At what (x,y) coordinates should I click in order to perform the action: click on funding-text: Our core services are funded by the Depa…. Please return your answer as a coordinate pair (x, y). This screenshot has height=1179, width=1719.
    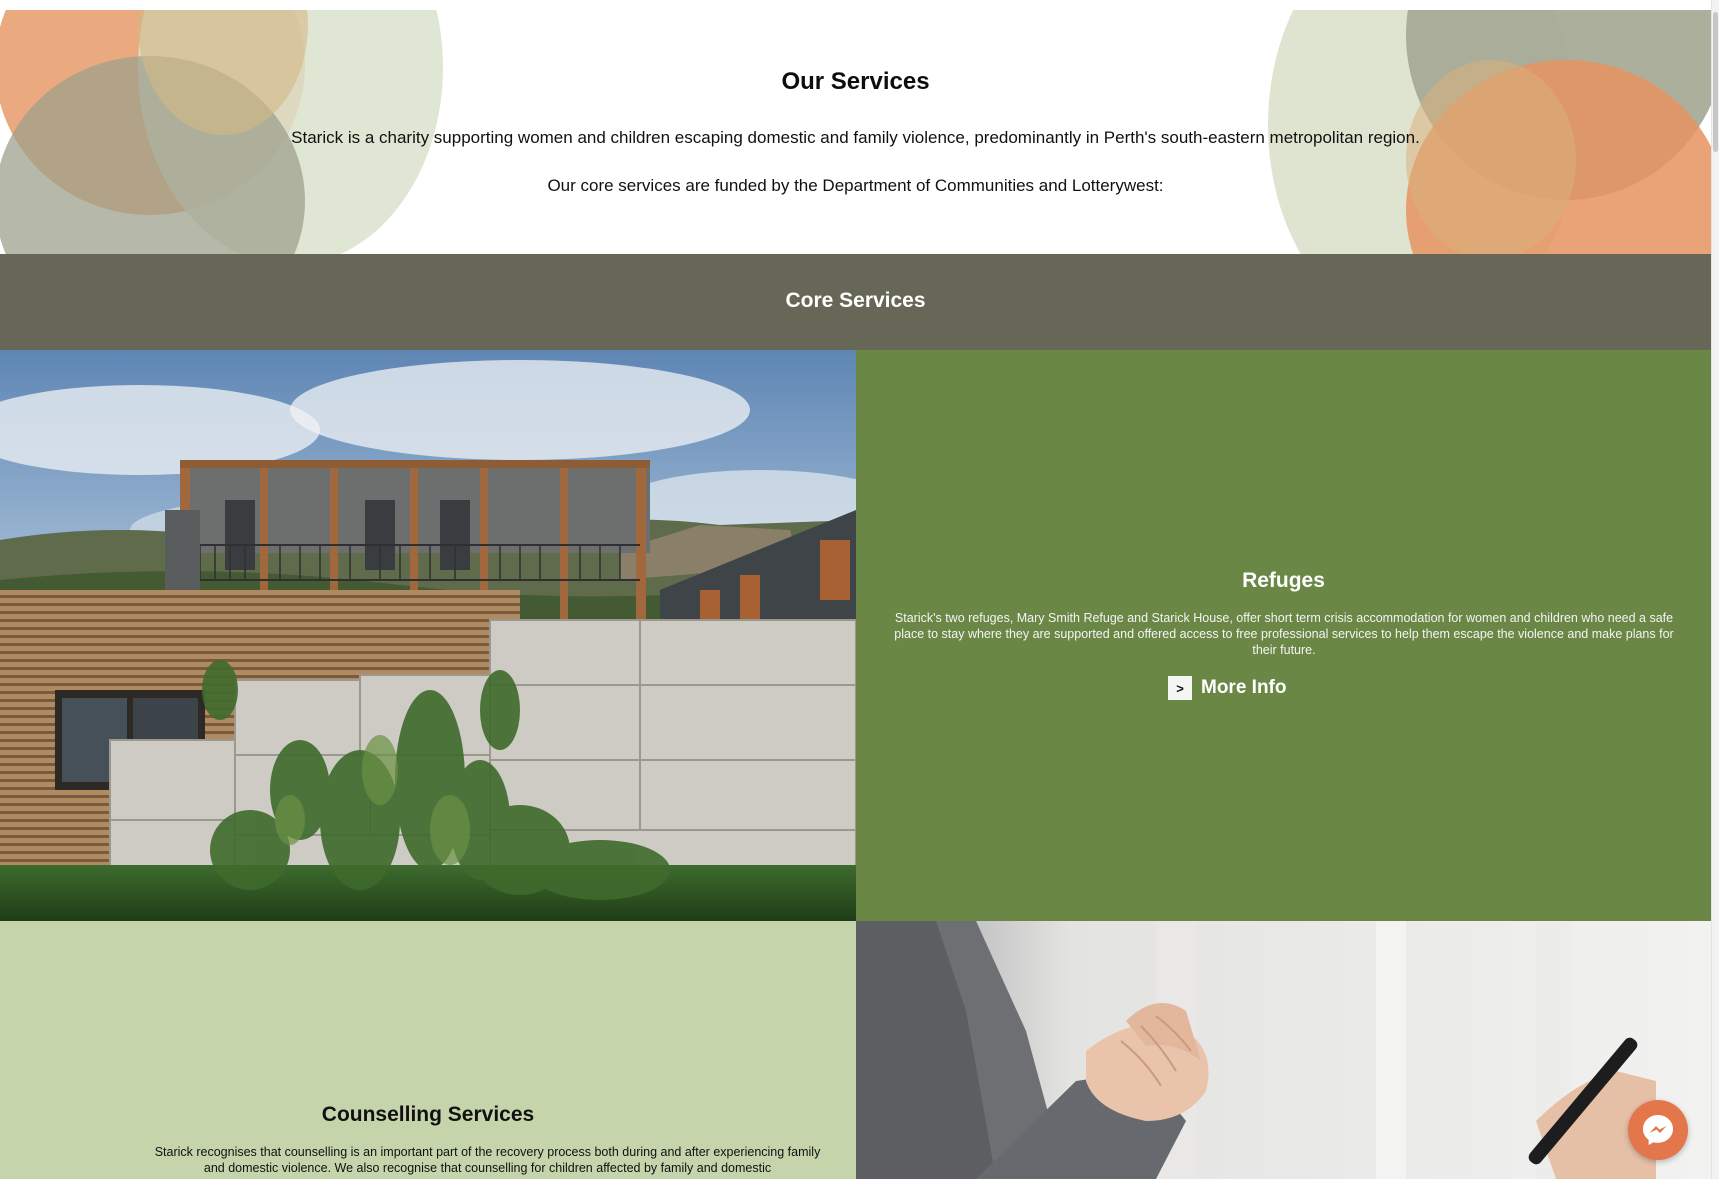
    Looking at the image, I should click on (855, 185).